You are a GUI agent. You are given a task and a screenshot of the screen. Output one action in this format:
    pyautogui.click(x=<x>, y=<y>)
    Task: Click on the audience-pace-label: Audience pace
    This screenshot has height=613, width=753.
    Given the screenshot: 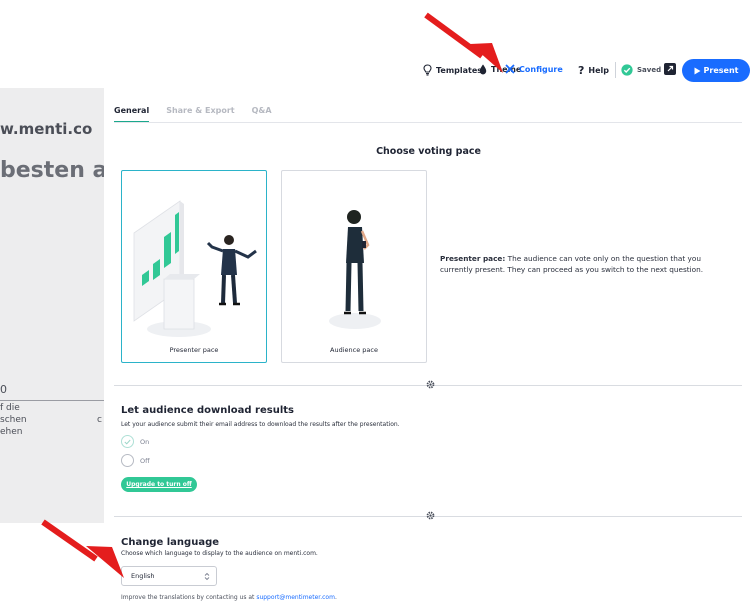 What is the action you would take?
    pyautogui.click(x=354, y=350)
    